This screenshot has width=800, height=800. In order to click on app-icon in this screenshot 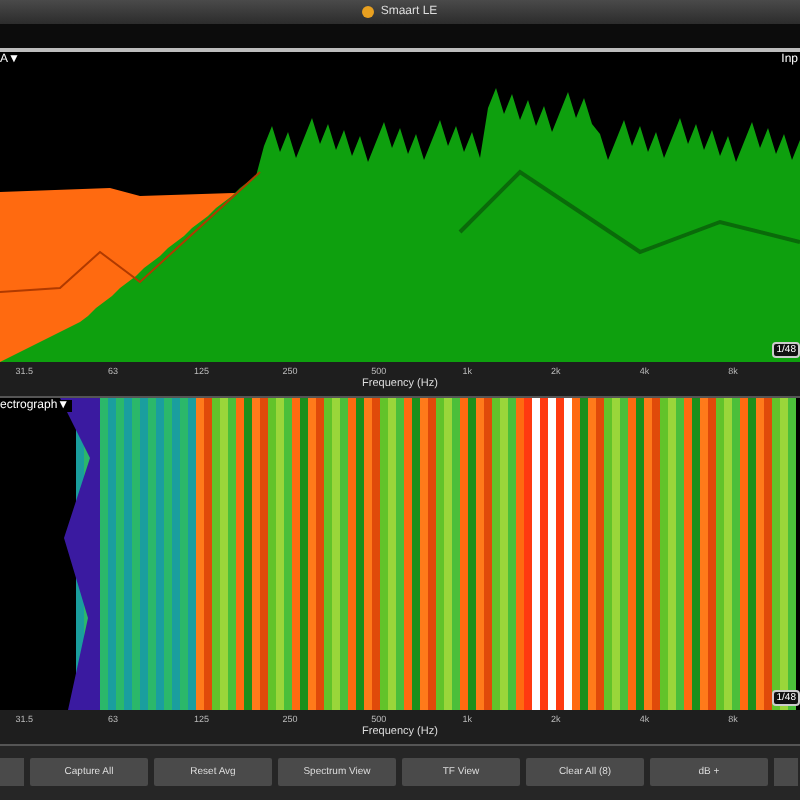, I will do `click(368, 12)`.